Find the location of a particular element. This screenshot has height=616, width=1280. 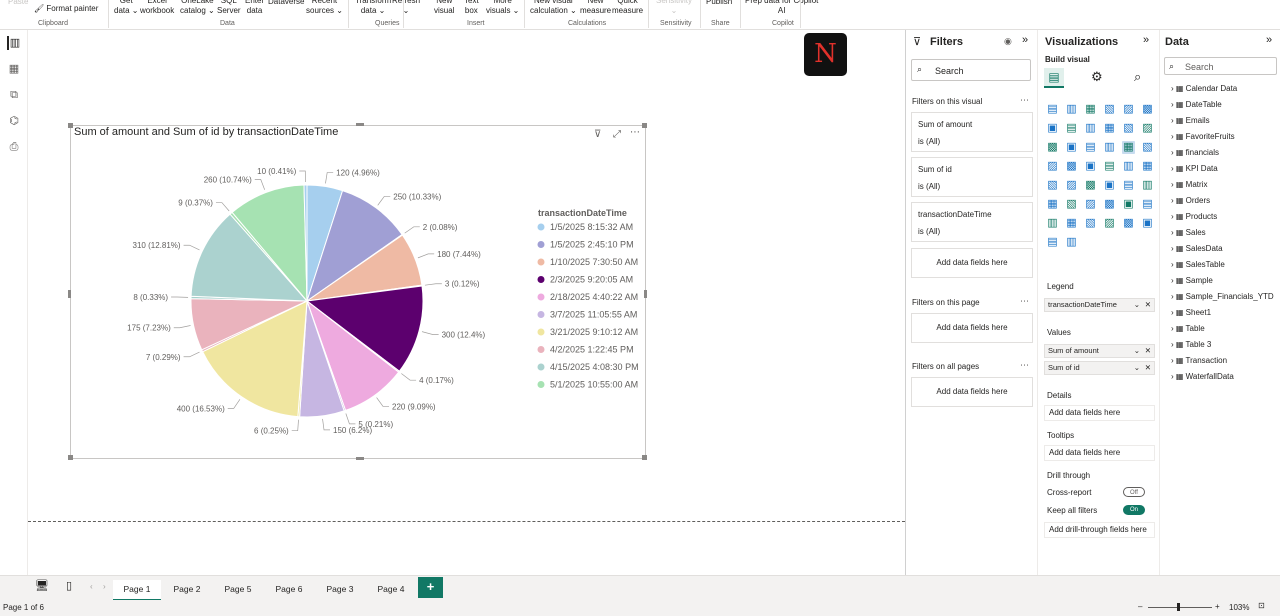

mobile-layout-icon: ▯ is located at coordinates (69, 585).